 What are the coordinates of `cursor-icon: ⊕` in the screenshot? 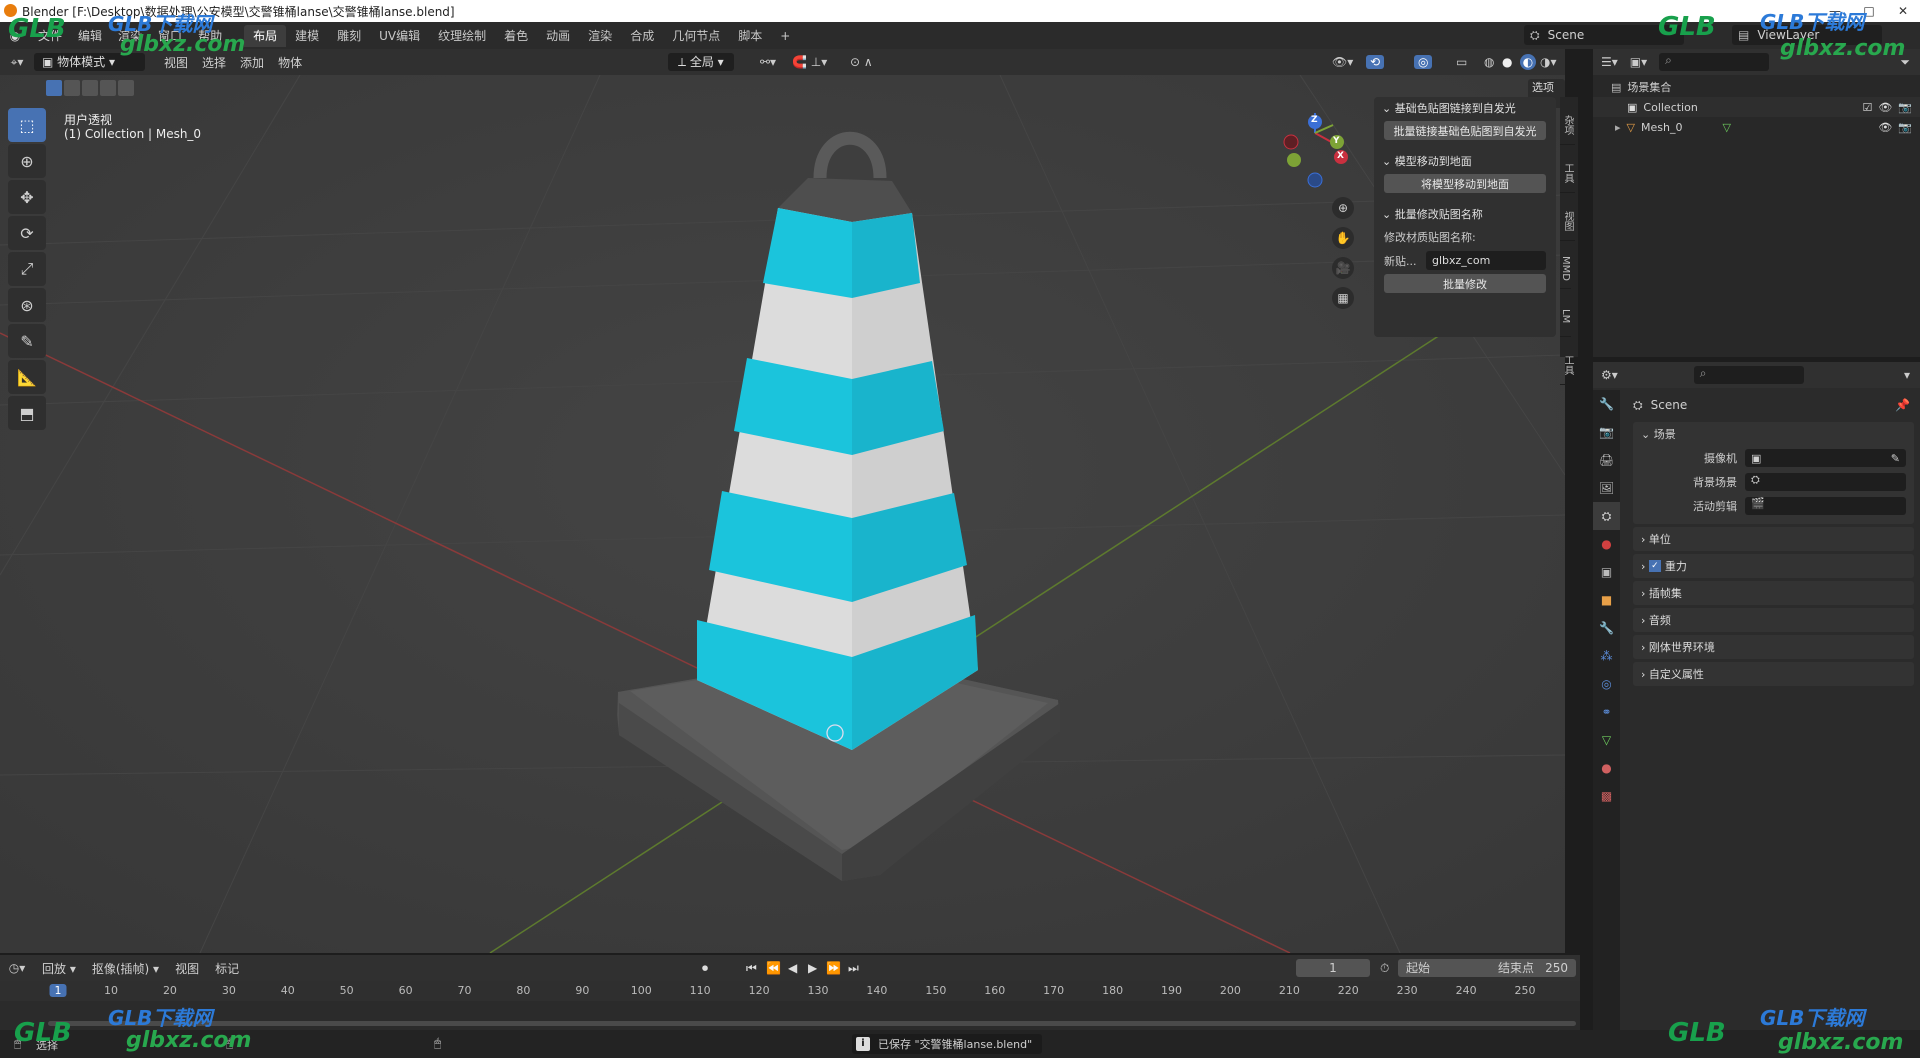 It's located at (27, 161).